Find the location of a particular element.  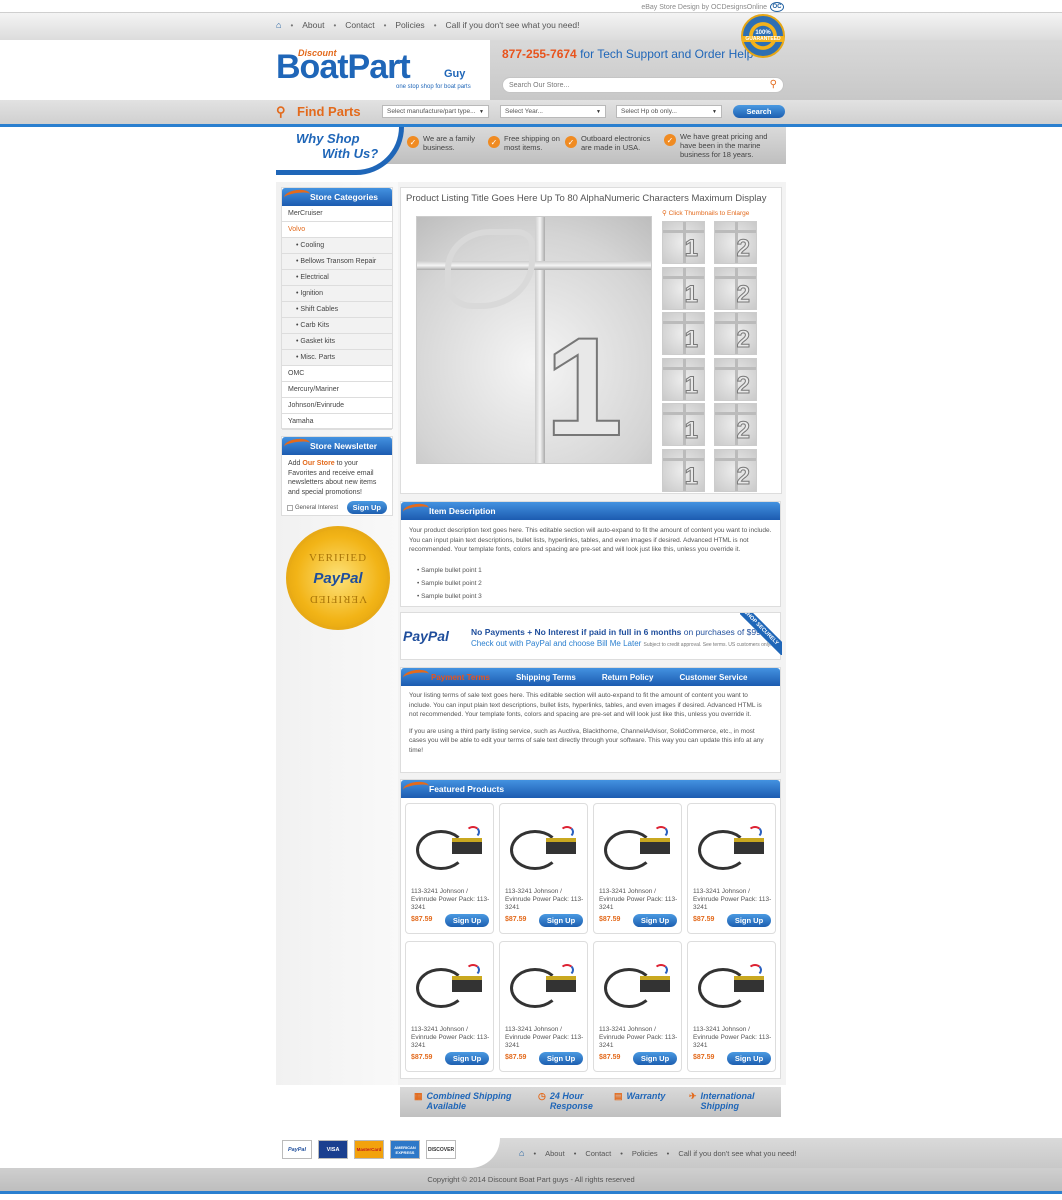

category-item: • Carb Kits is located at coordinates (337, 326).